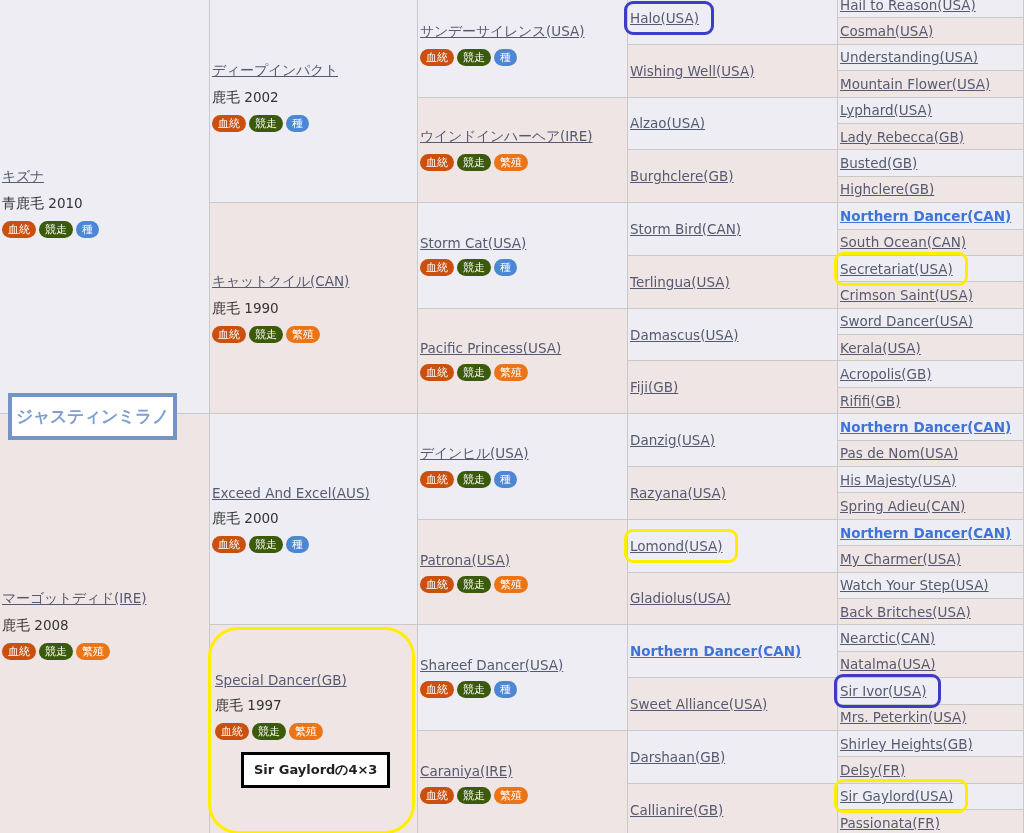 The width and height of the screenshot is (1024, 833). What do you see at coordinates (668, 123) in the screenshot?
I see `horse-link: Alzao(USA)` at bounding box center [668, 123].